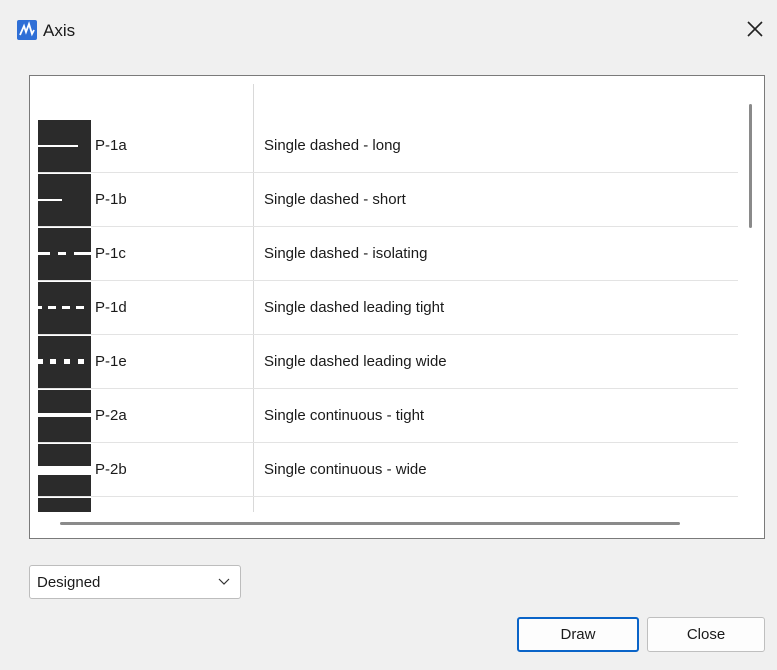  Describe the element at coordinates (111, 199) in the screenshot. I see `line-code: P-1b` at that location.